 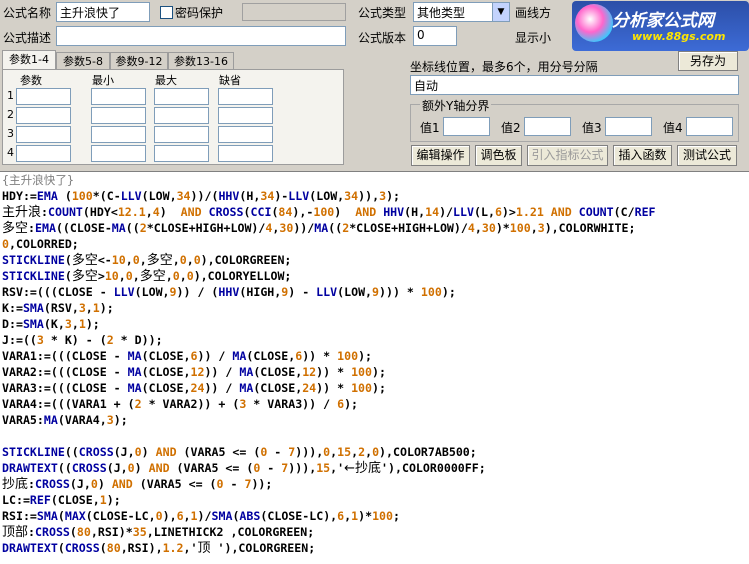 I want to click on param1-default-input, so click(x=245, y=96).